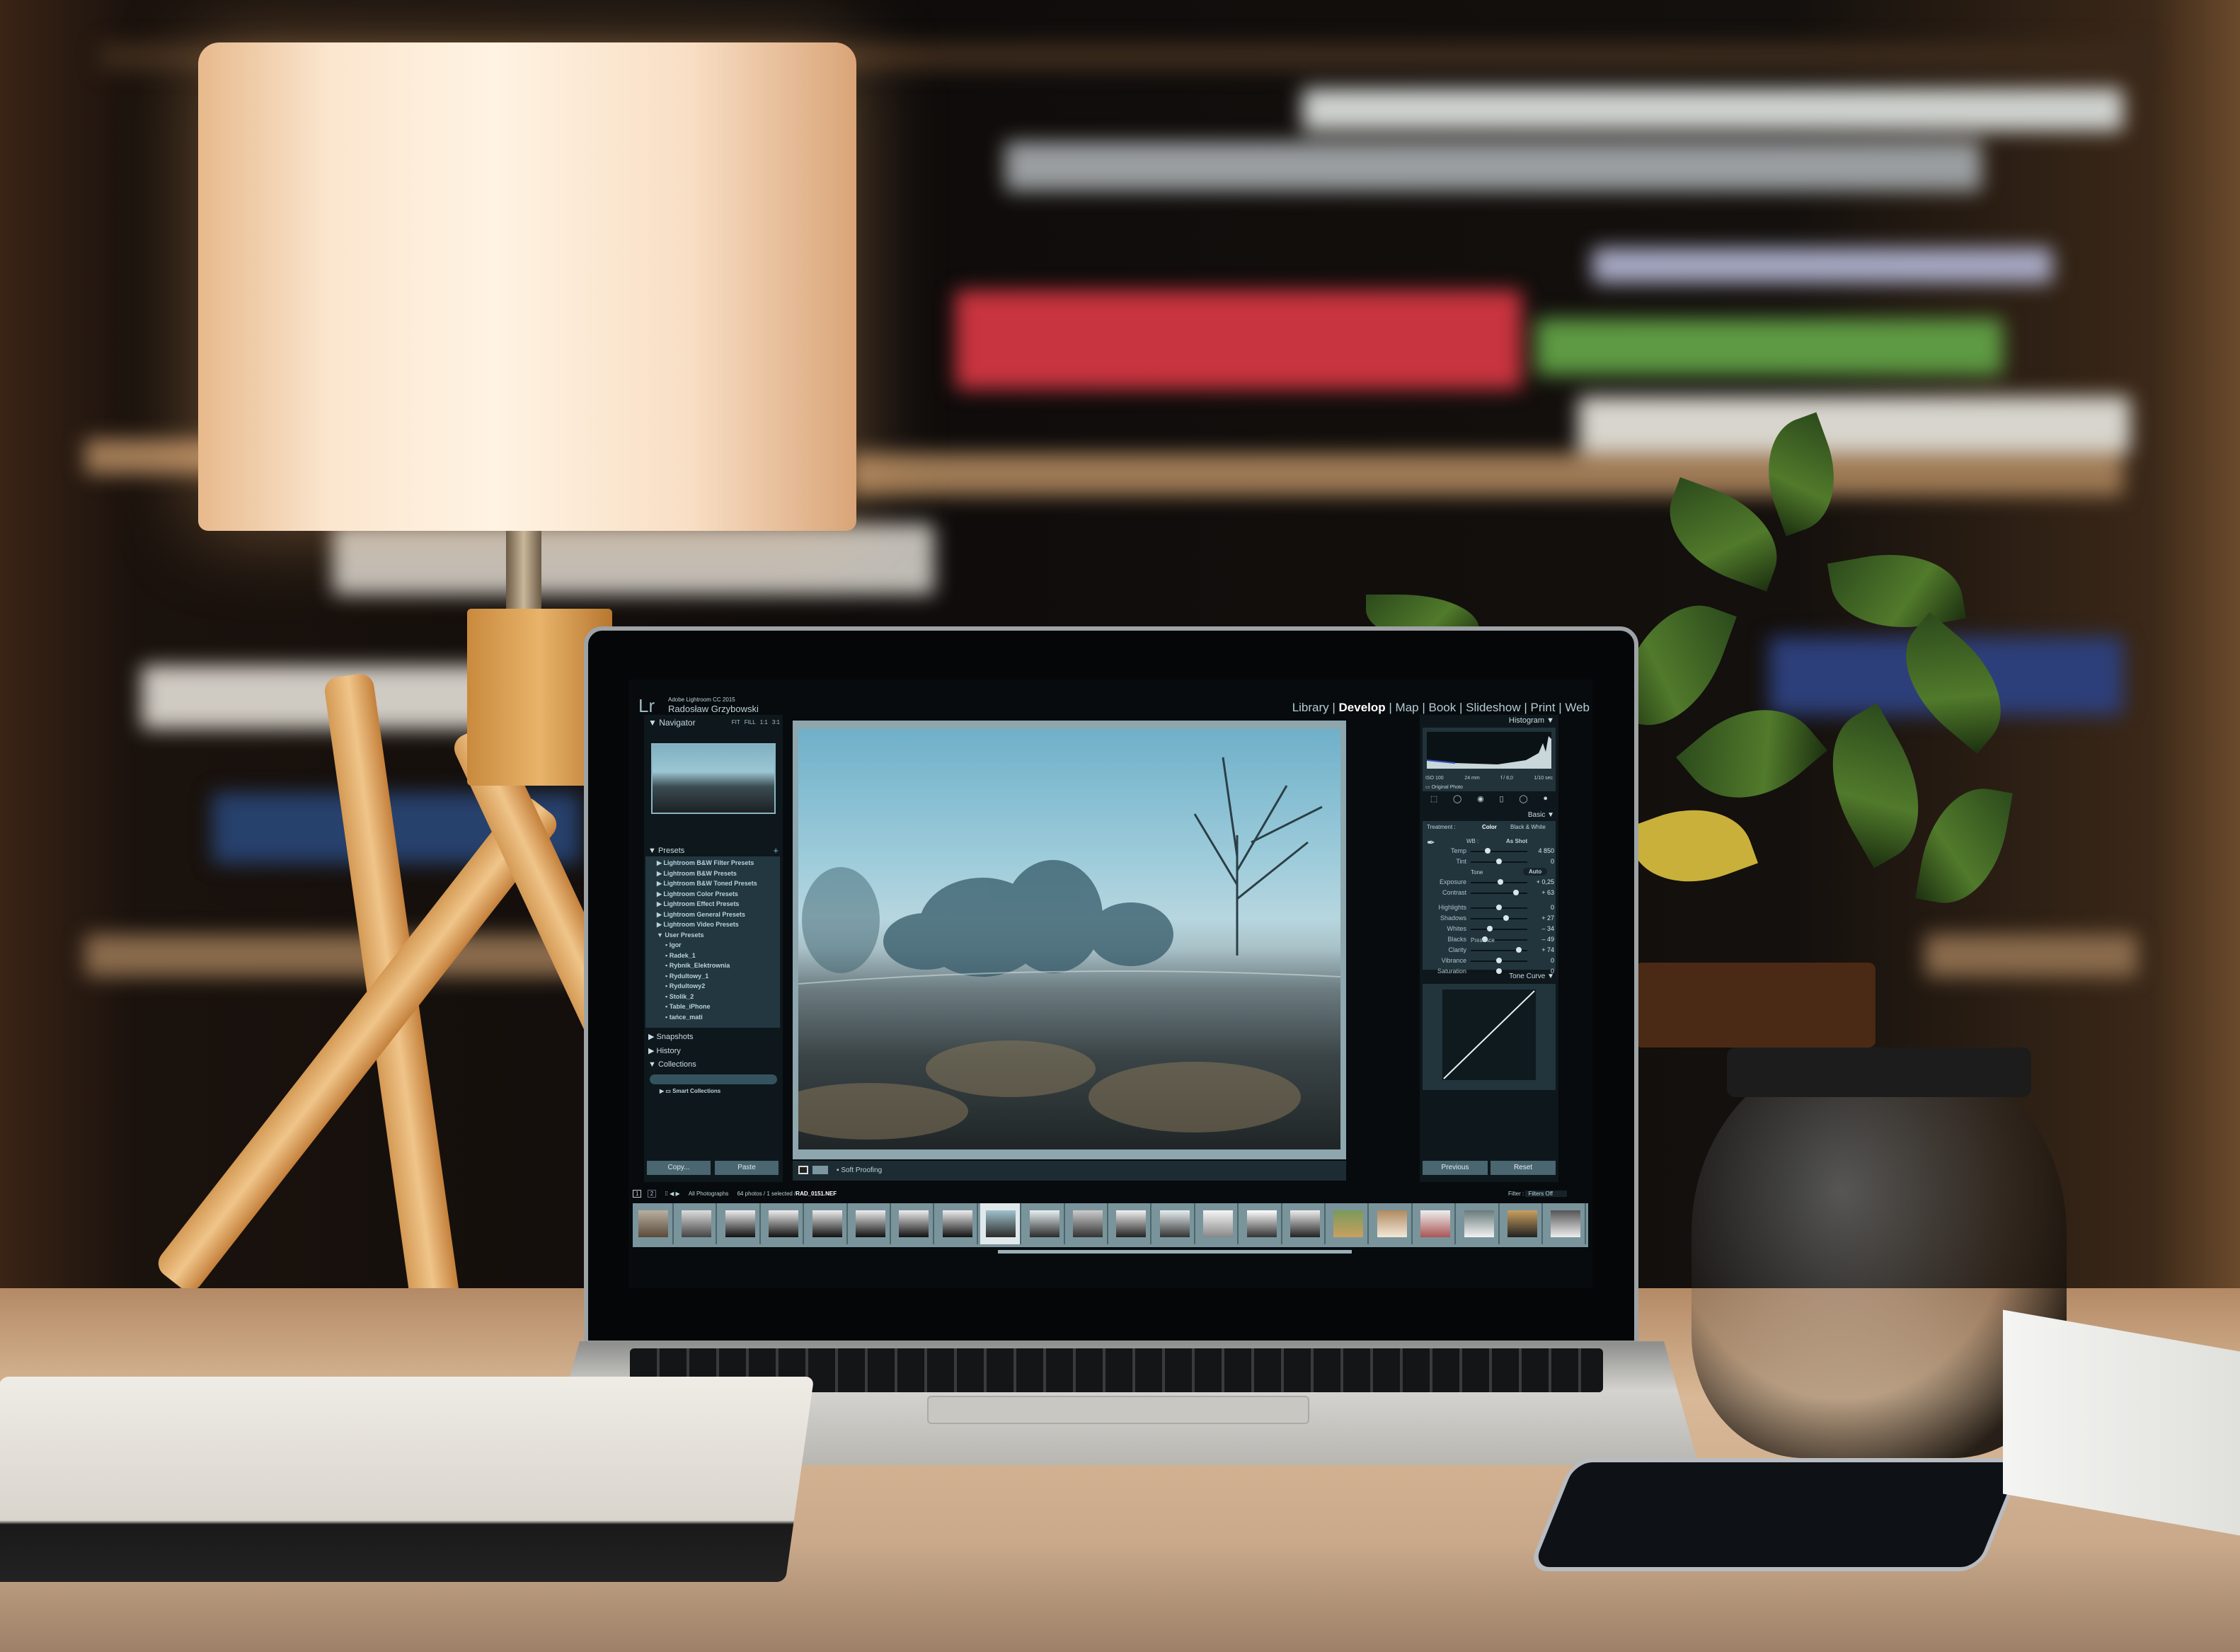 The image size is (2240, 1652). What do you see at coordinates (708, 1194) in the screenshot?
I see `source-label: All Photographs` at bounding box center [708, 1194].